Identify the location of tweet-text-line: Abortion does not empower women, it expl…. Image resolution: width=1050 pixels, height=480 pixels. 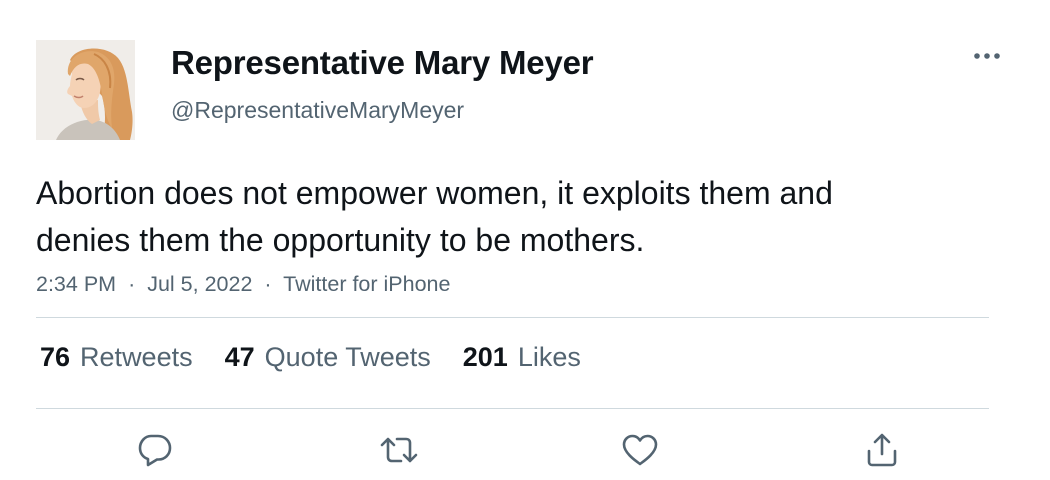
(434, 193).